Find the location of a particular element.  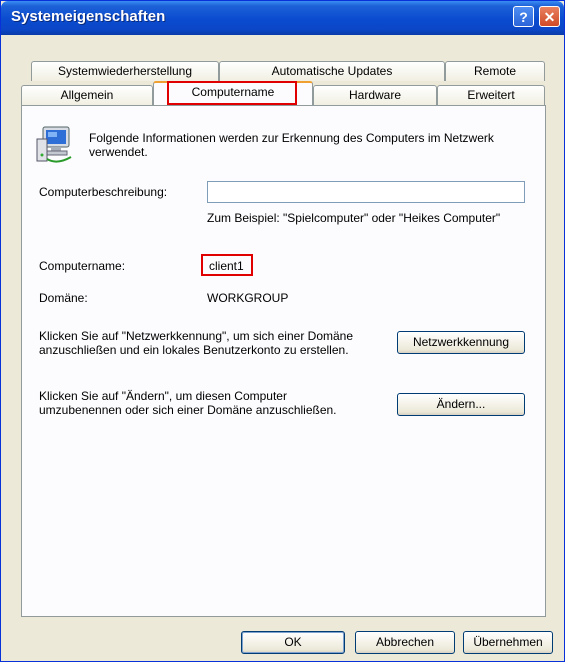

apply-button: Übernehmen is located at coordinates (508, 642).